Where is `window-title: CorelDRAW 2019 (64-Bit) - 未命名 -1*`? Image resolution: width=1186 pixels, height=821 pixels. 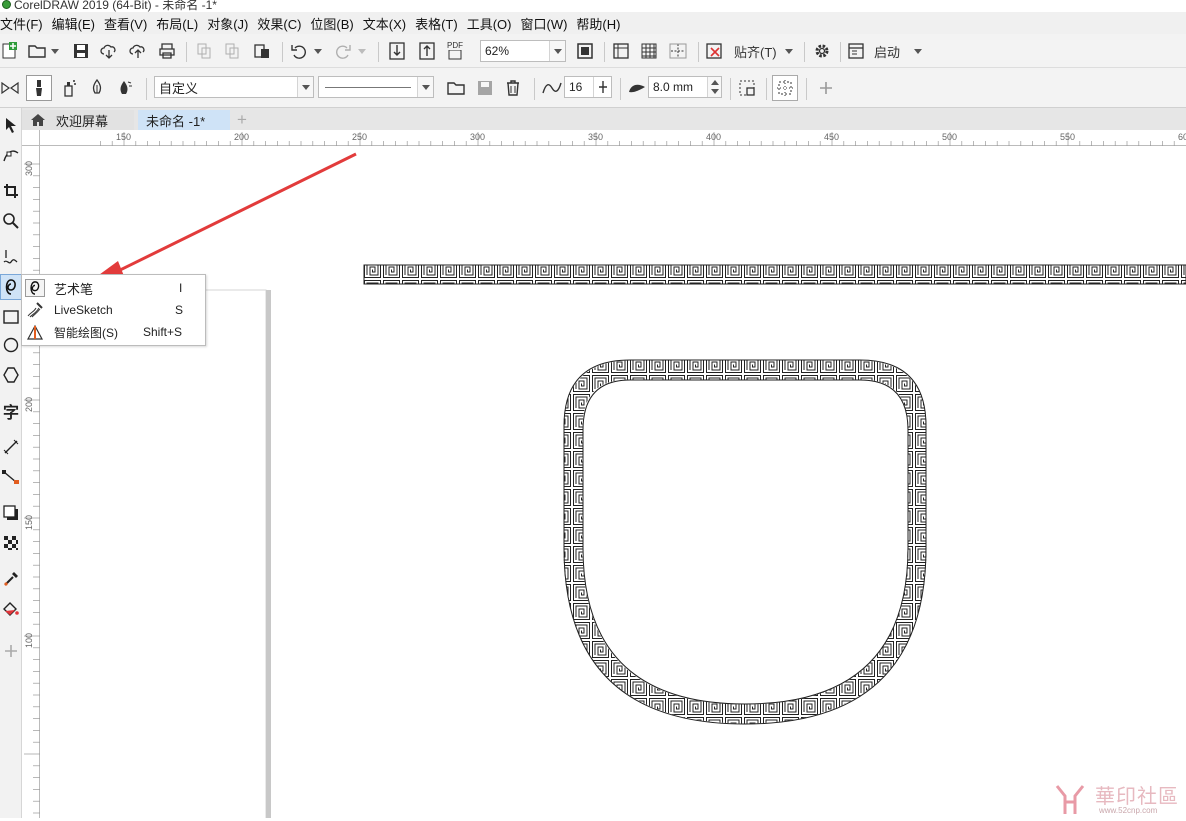 window-title: CorelDRAW 2019 (64-Bit) - 未命名 -1* is located at coordinates (115, 6).